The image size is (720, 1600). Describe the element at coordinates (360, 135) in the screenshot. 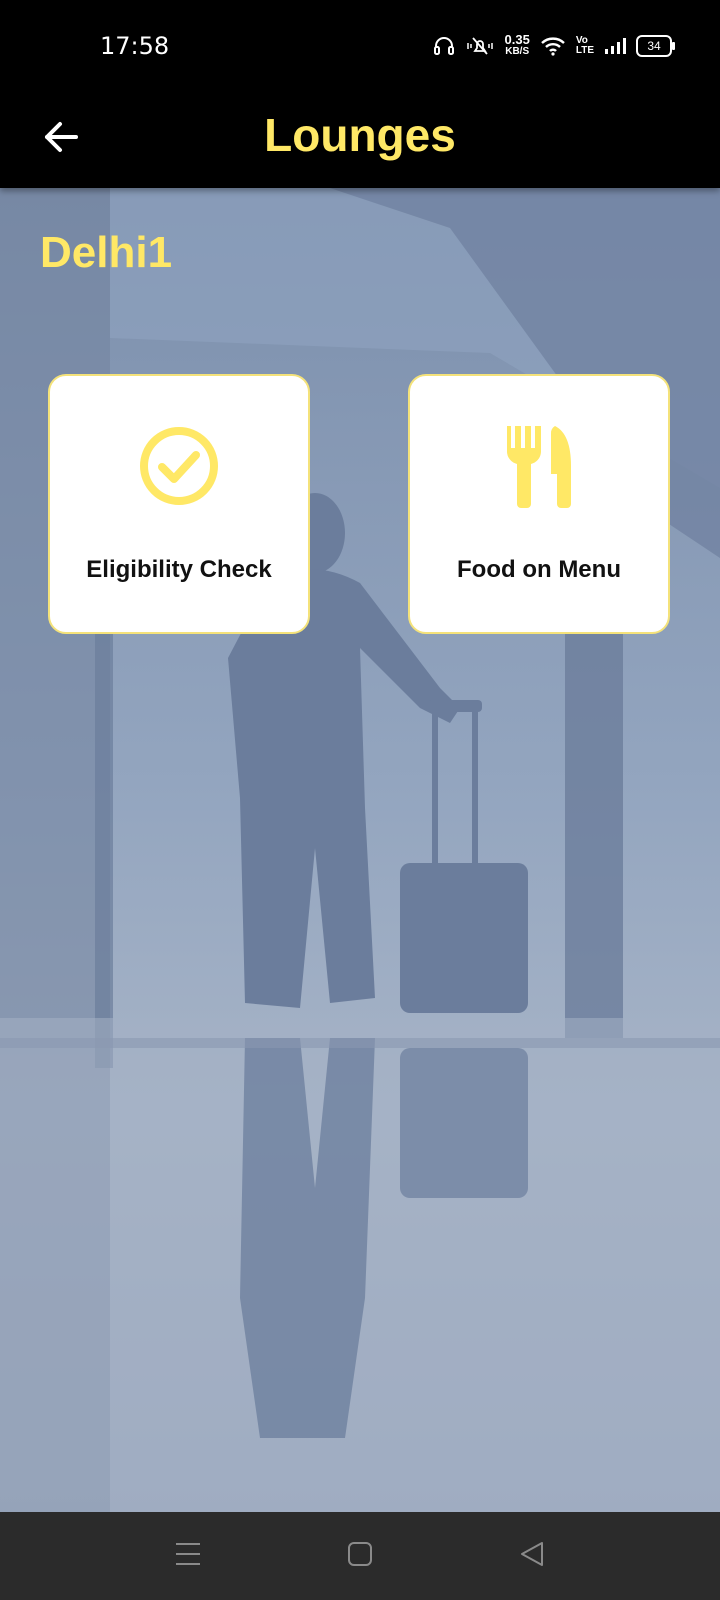

I see `page-title: Lounges` at that location.